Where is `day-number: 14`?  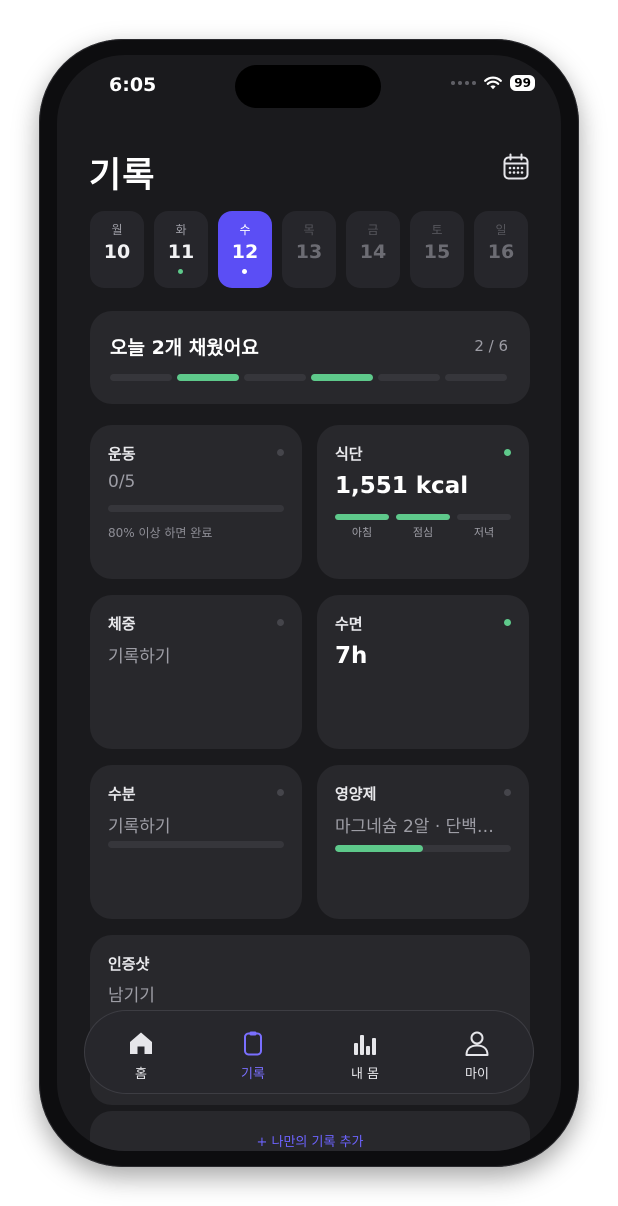 day-number: 14 is located at coordinates (373, 252).